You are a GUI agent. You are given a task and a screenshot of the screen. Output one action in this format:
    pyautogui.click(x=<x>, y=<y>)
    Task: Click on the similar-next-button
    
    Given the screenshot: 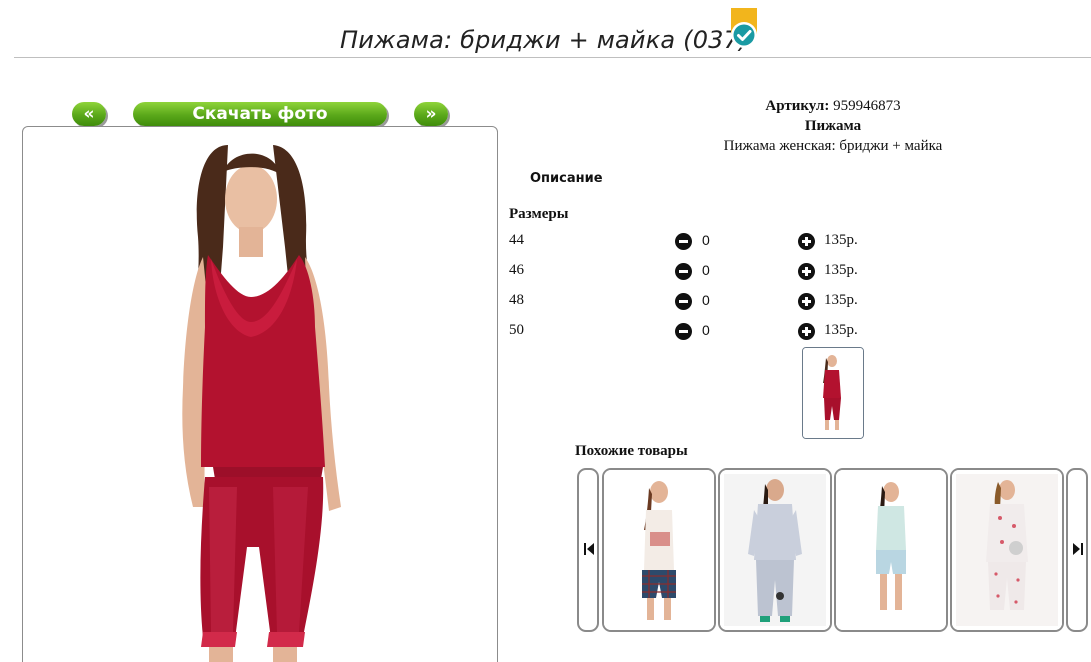 What is the action you would take?
    pyautogui.click(x=1077, y=550)
    